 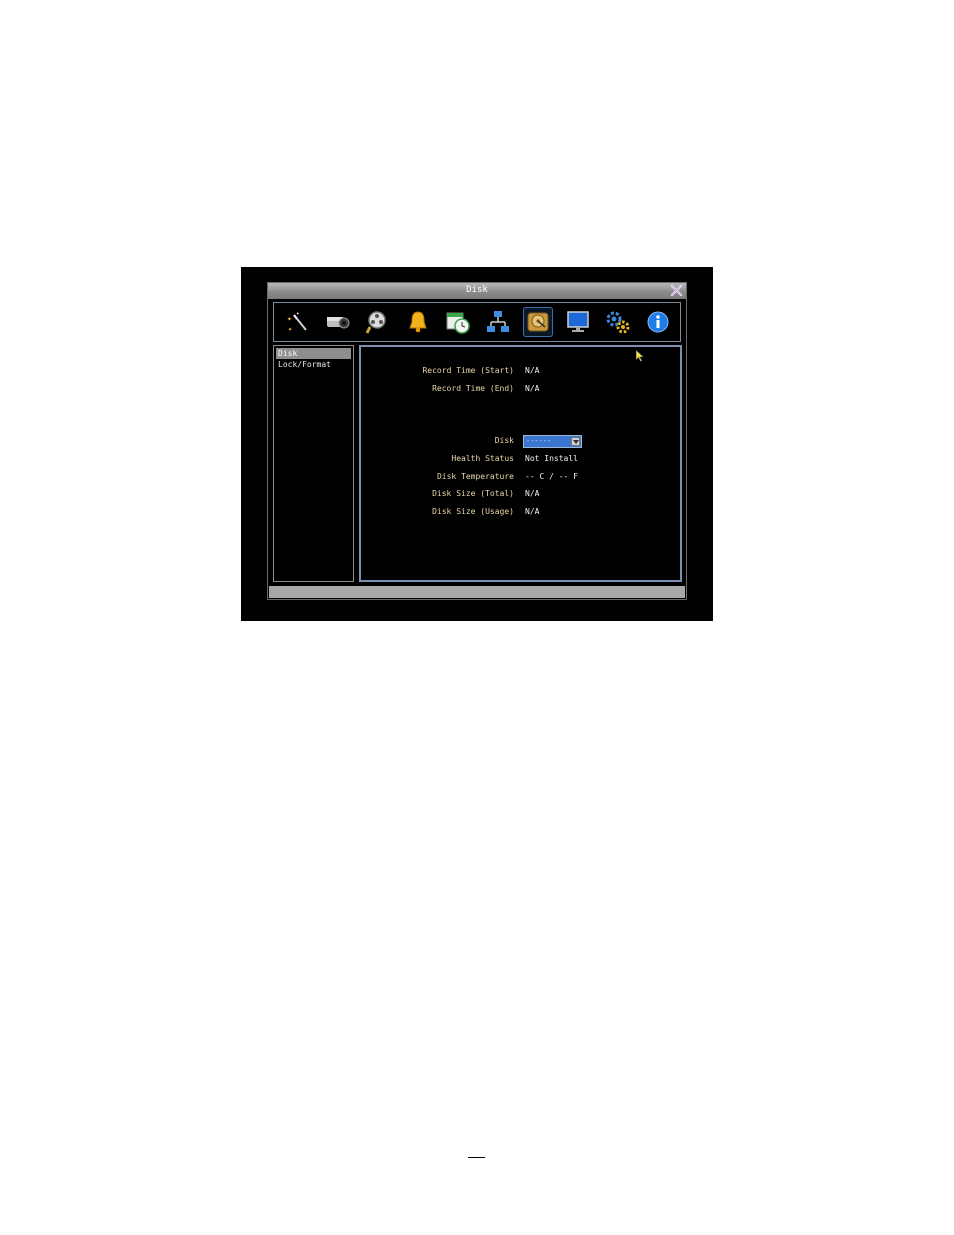 I want to click on disk-temperature-value: -- C / -- F, so click(x=551, y=476).